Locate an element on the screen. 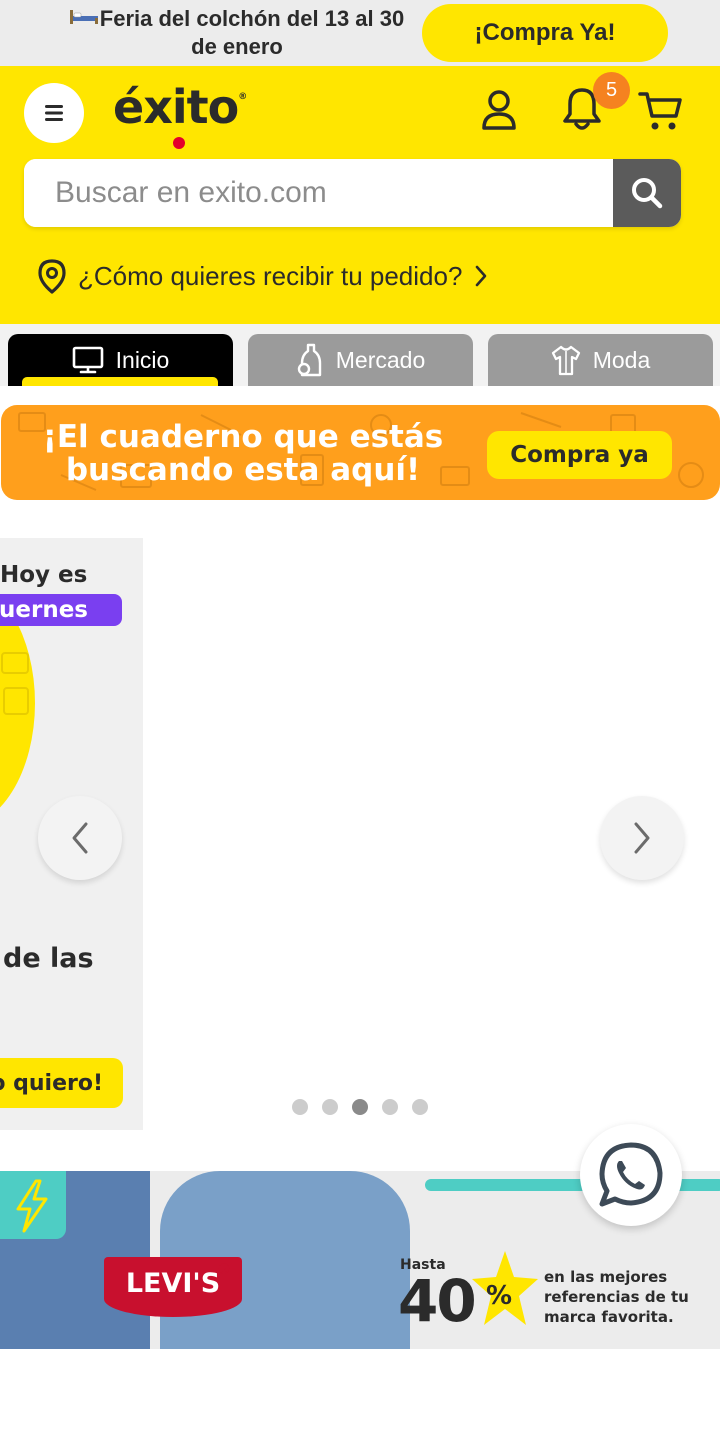 The height and width of the screenshot is (1452, 720). account-button is located at coordinates (499, 110).